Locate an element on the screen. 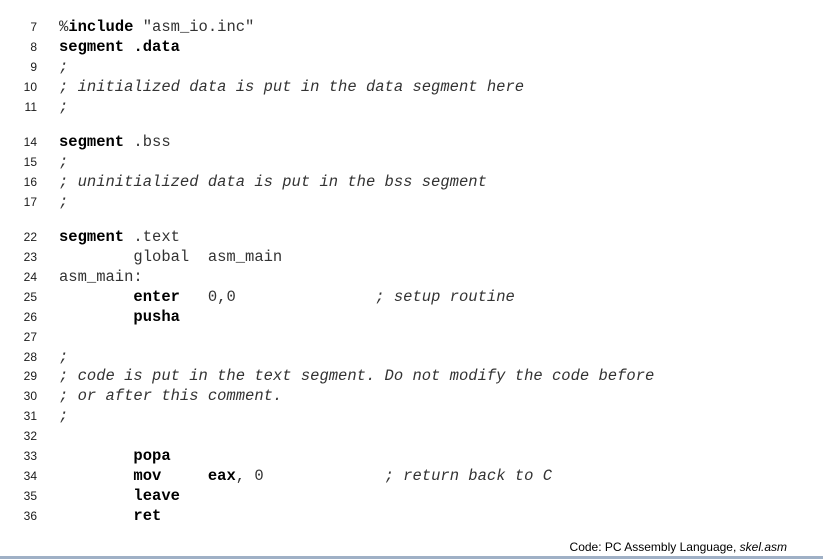 The width and height of the screenshot is (823, 559). line-number: 14 is located at coordinates (30, 142).